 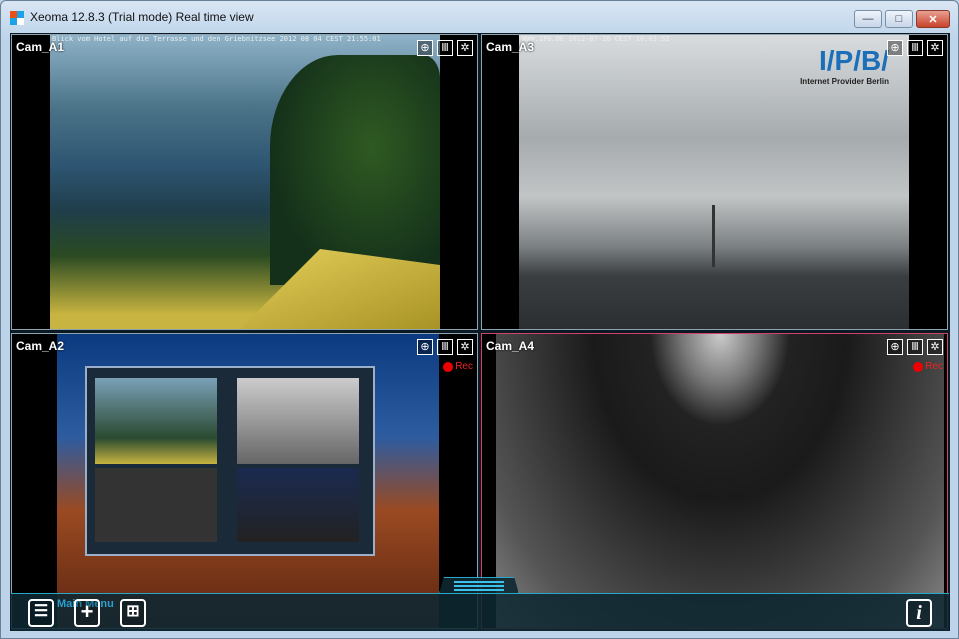 What do you see at coordinates (41, 613) in the screenshot?
I see `list-icon: ☰` at bounding box center [41, 613].